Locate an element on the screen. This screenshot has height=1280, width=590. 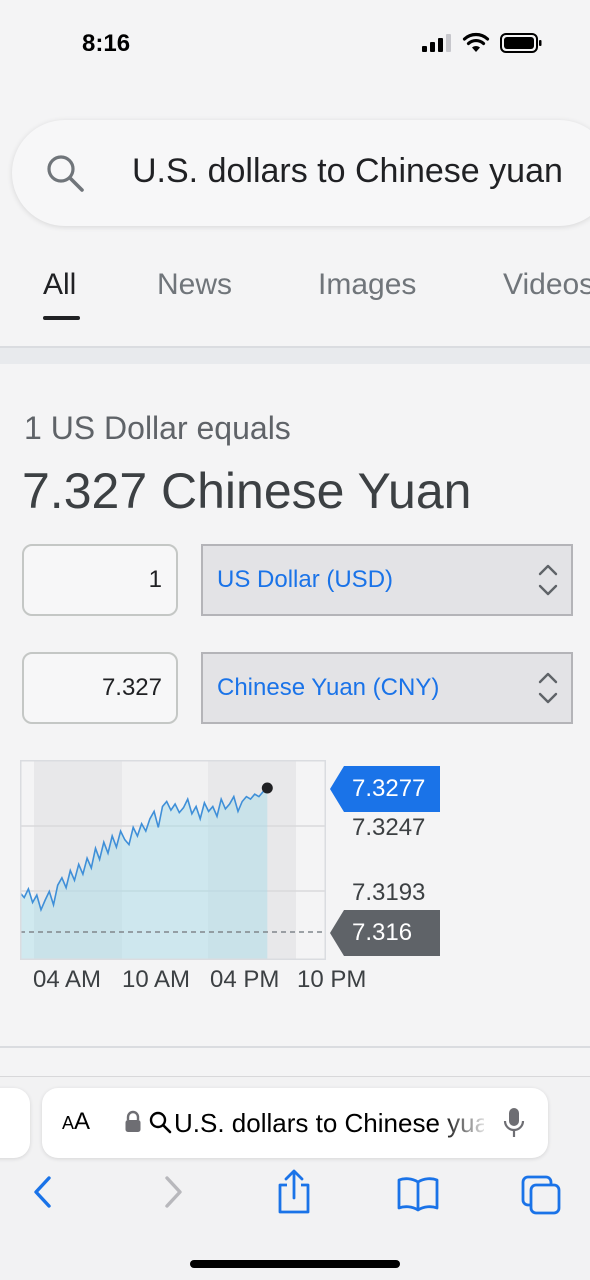
reader-text-size-button: AA is located at coordinates (76, 1122).